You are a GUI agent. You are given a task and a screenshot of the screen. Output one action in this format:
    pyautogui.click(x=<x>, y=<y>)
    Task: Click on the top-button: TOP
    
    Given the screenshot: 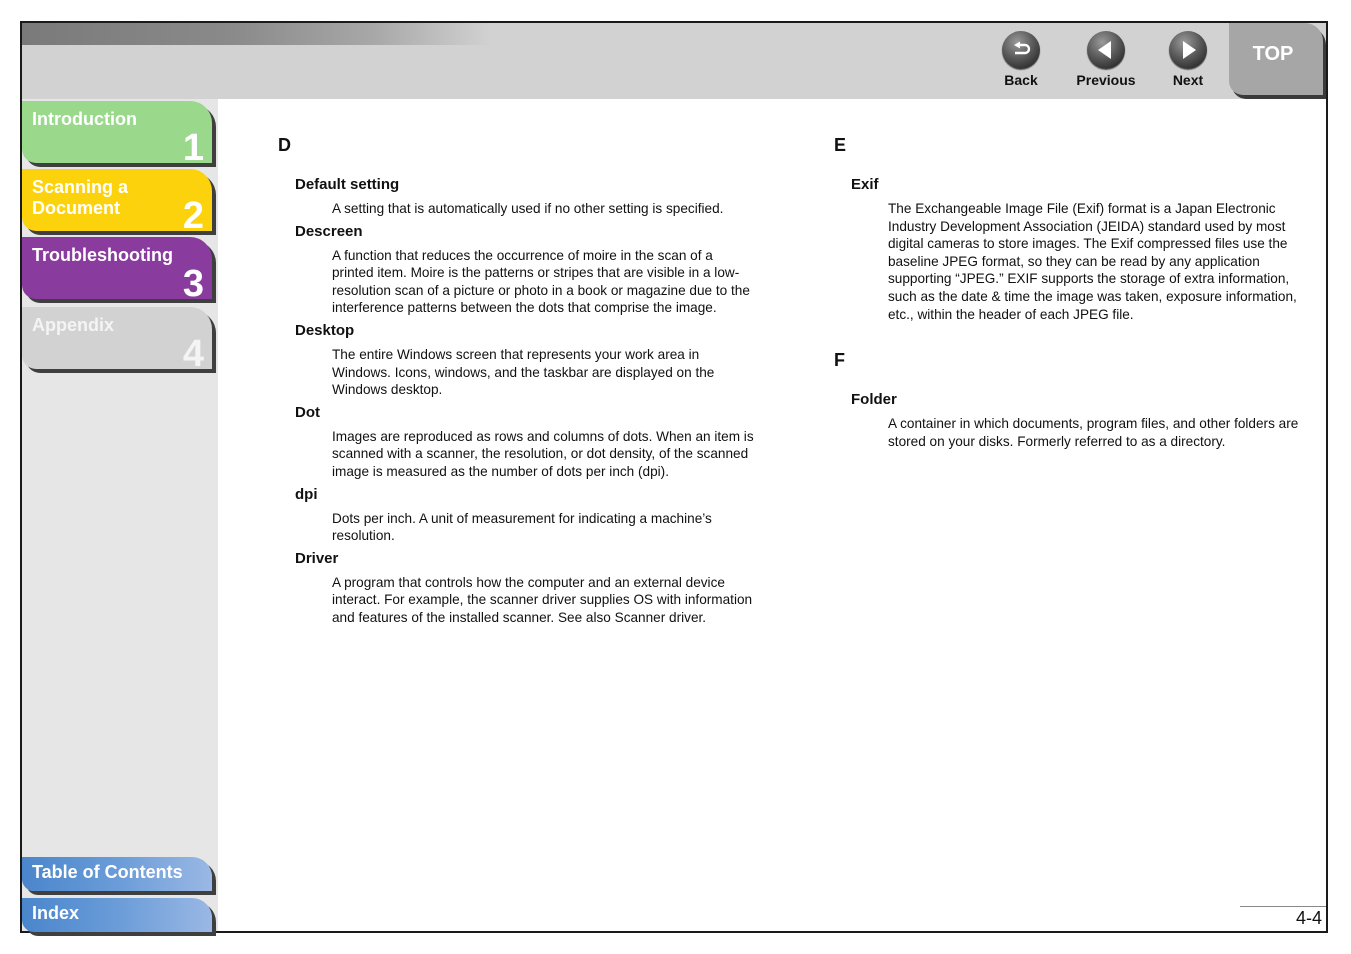 What is the action you would take?
    pyautogui.click(x=1276, y=59)
    